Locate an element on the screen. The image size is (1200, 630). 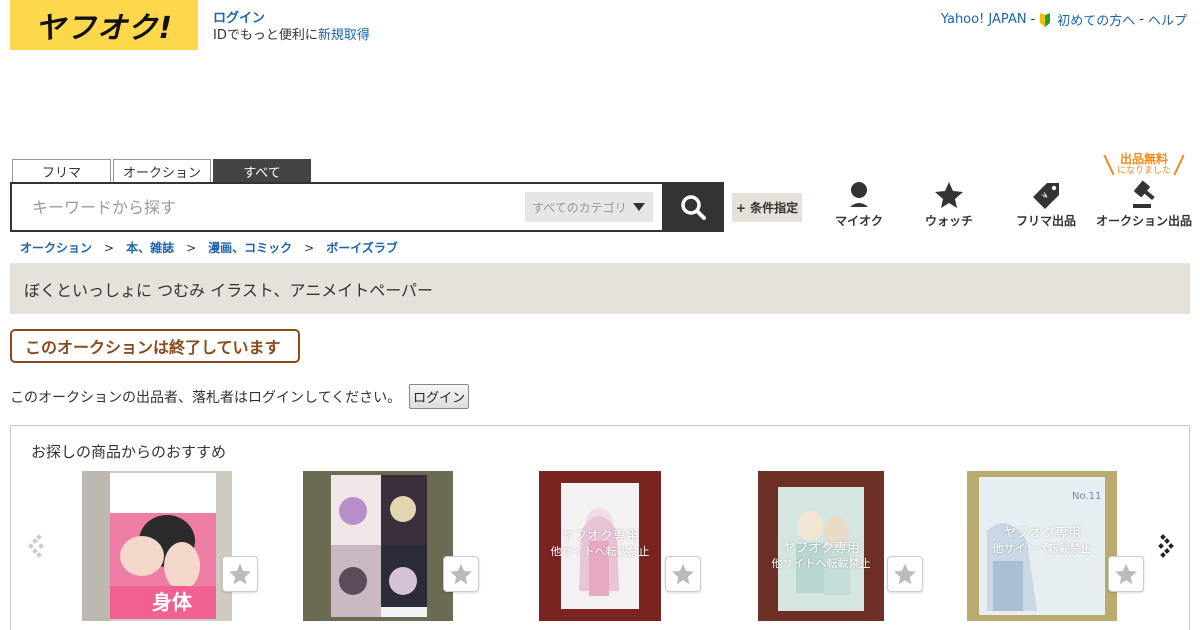
beginner-mark-icon is located at coordinates (1045, 19).